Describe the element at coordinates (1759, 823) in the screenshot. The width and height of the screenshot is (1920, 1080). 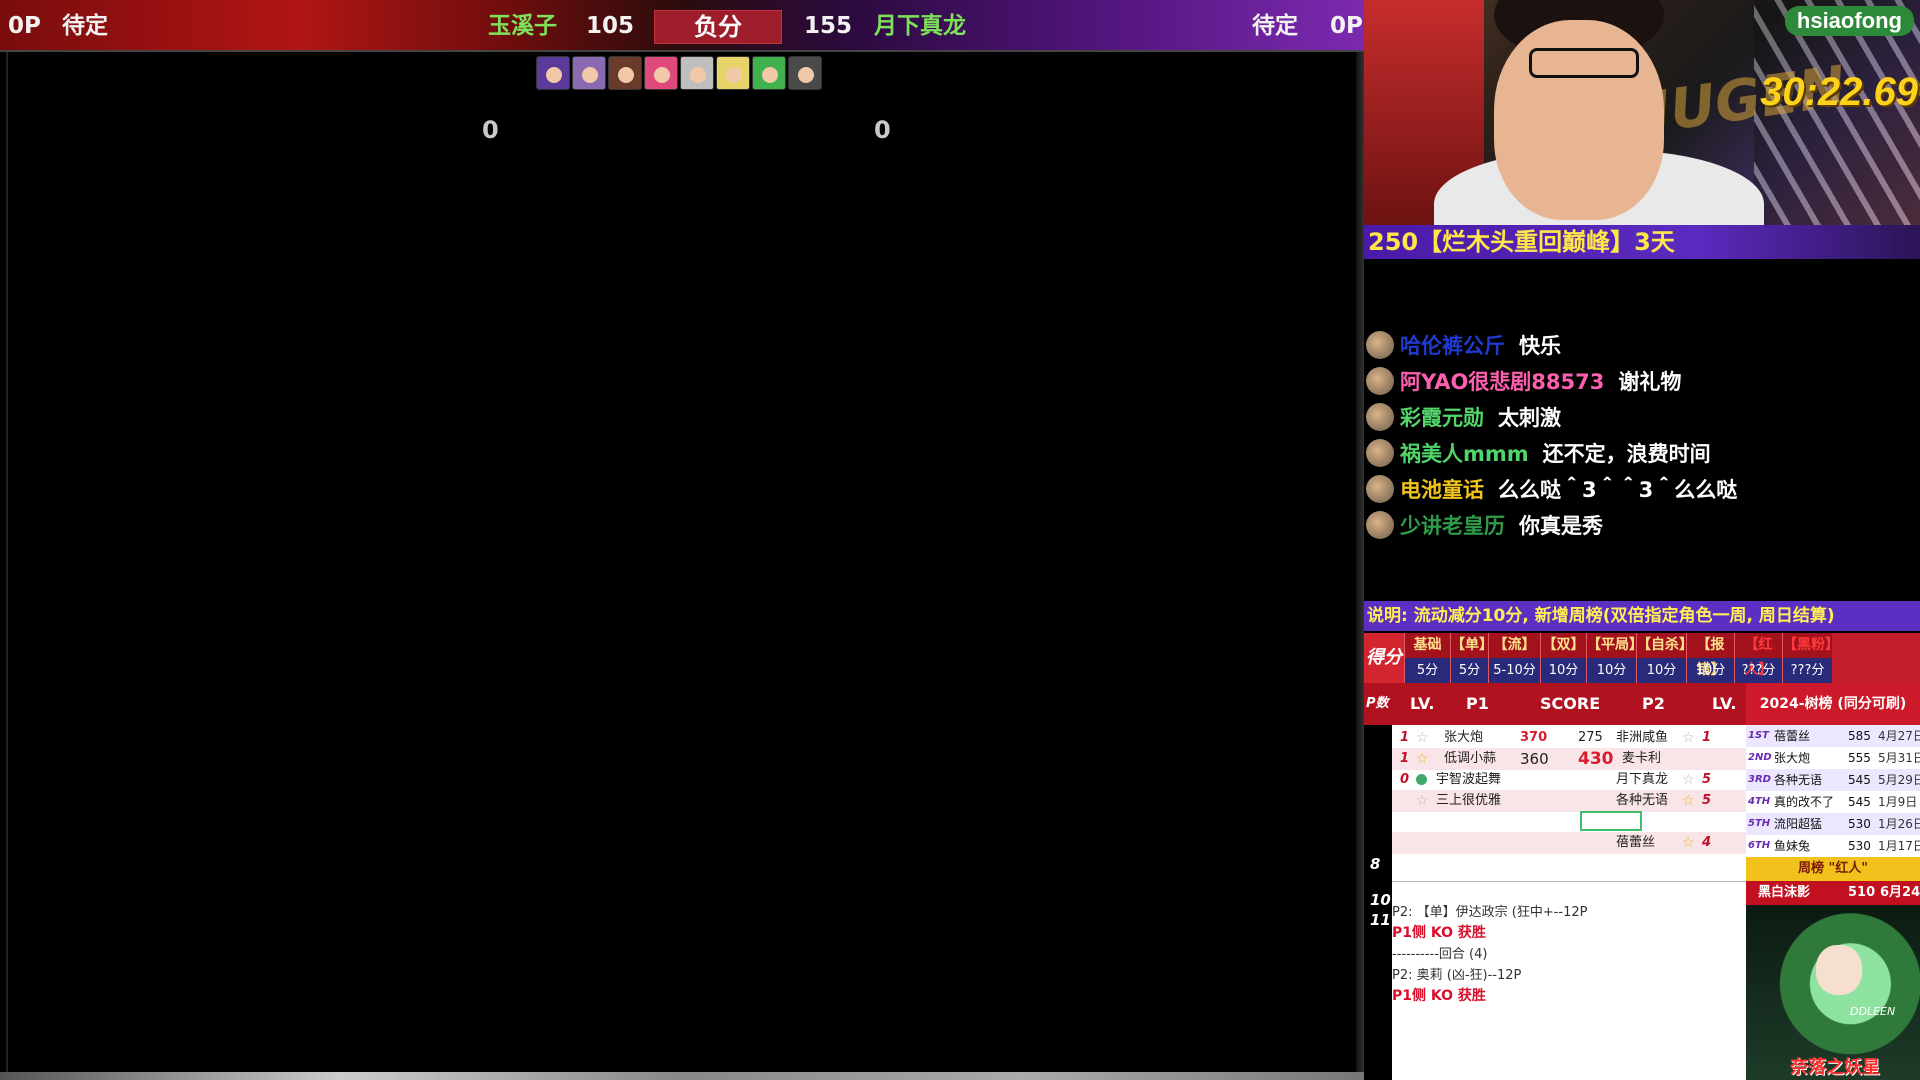
I see `lb-rank: 5TH` at that location.